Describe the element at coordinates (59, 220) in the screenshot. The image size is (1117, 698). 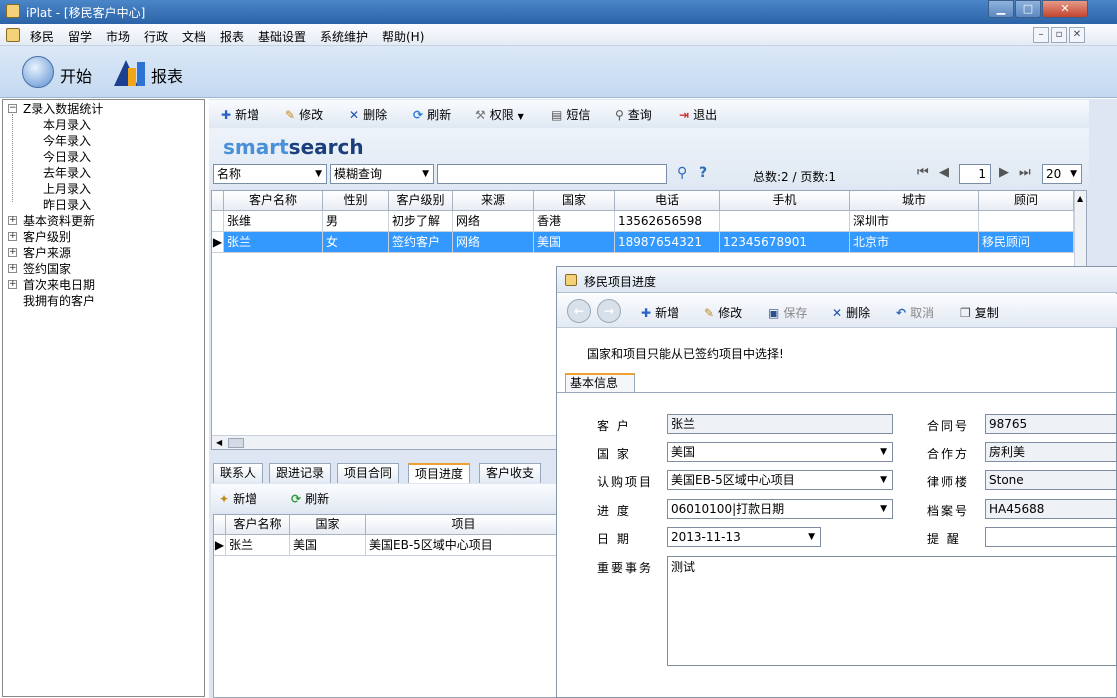
I see `tree-group-basic-update: 基本资料更新` at that location.